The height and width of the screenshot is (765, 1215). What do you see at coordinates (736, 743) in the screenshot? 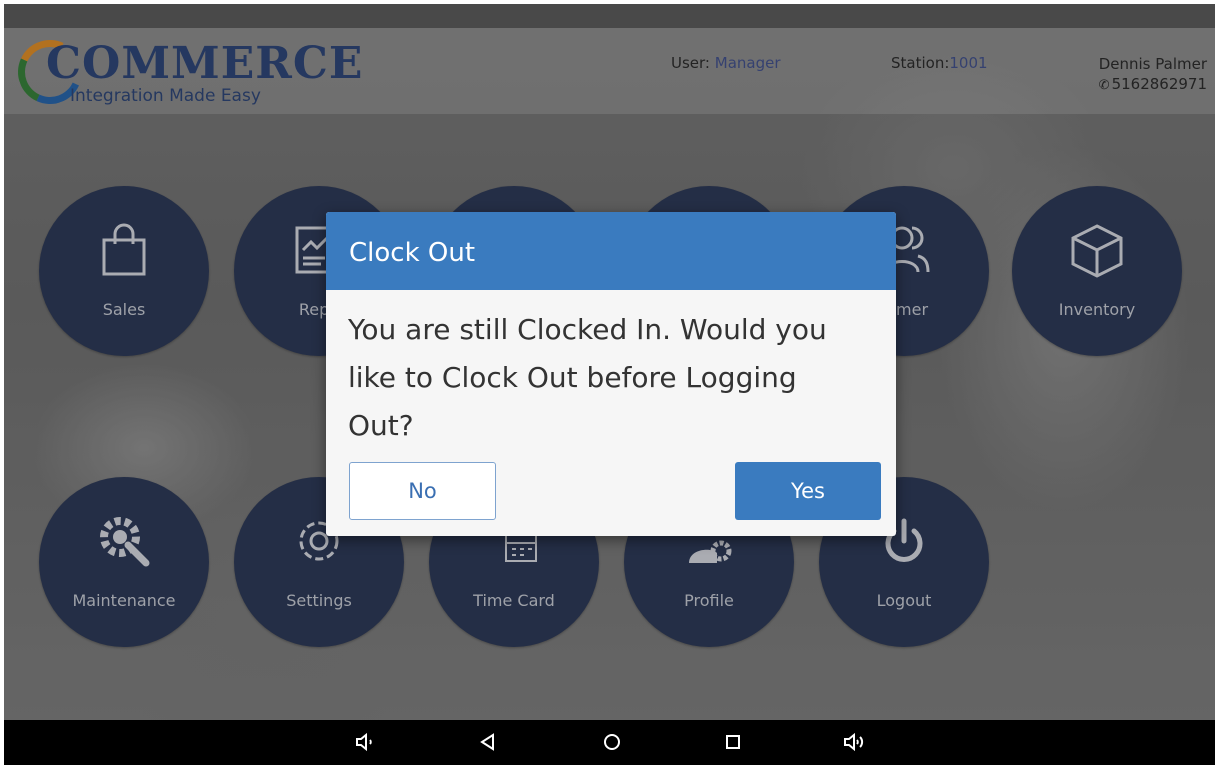
I see `recents-icon` at bounding box center [736, 743].